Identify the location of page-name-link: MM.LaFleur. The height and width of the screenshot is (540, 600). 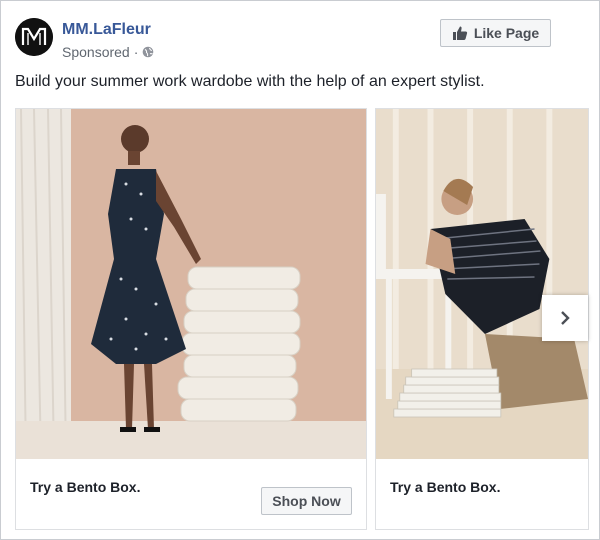
(106, 30).